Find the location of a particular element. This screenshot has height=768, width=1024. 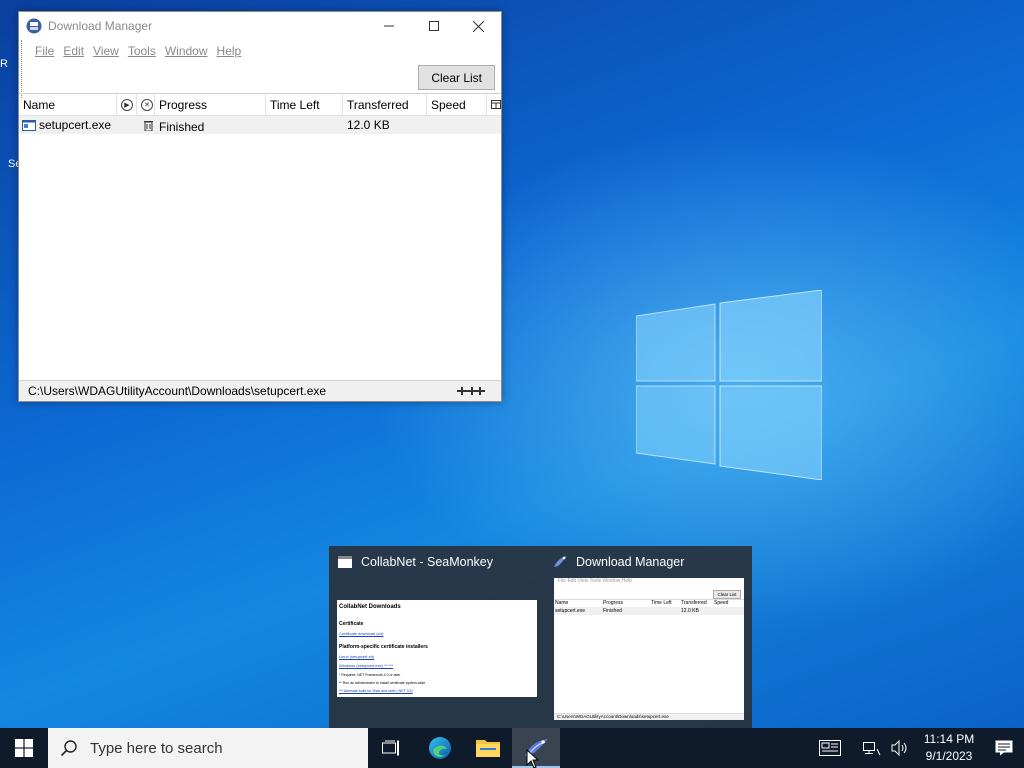

cancel-icon: ✕ is located at coordinates (147, 104).